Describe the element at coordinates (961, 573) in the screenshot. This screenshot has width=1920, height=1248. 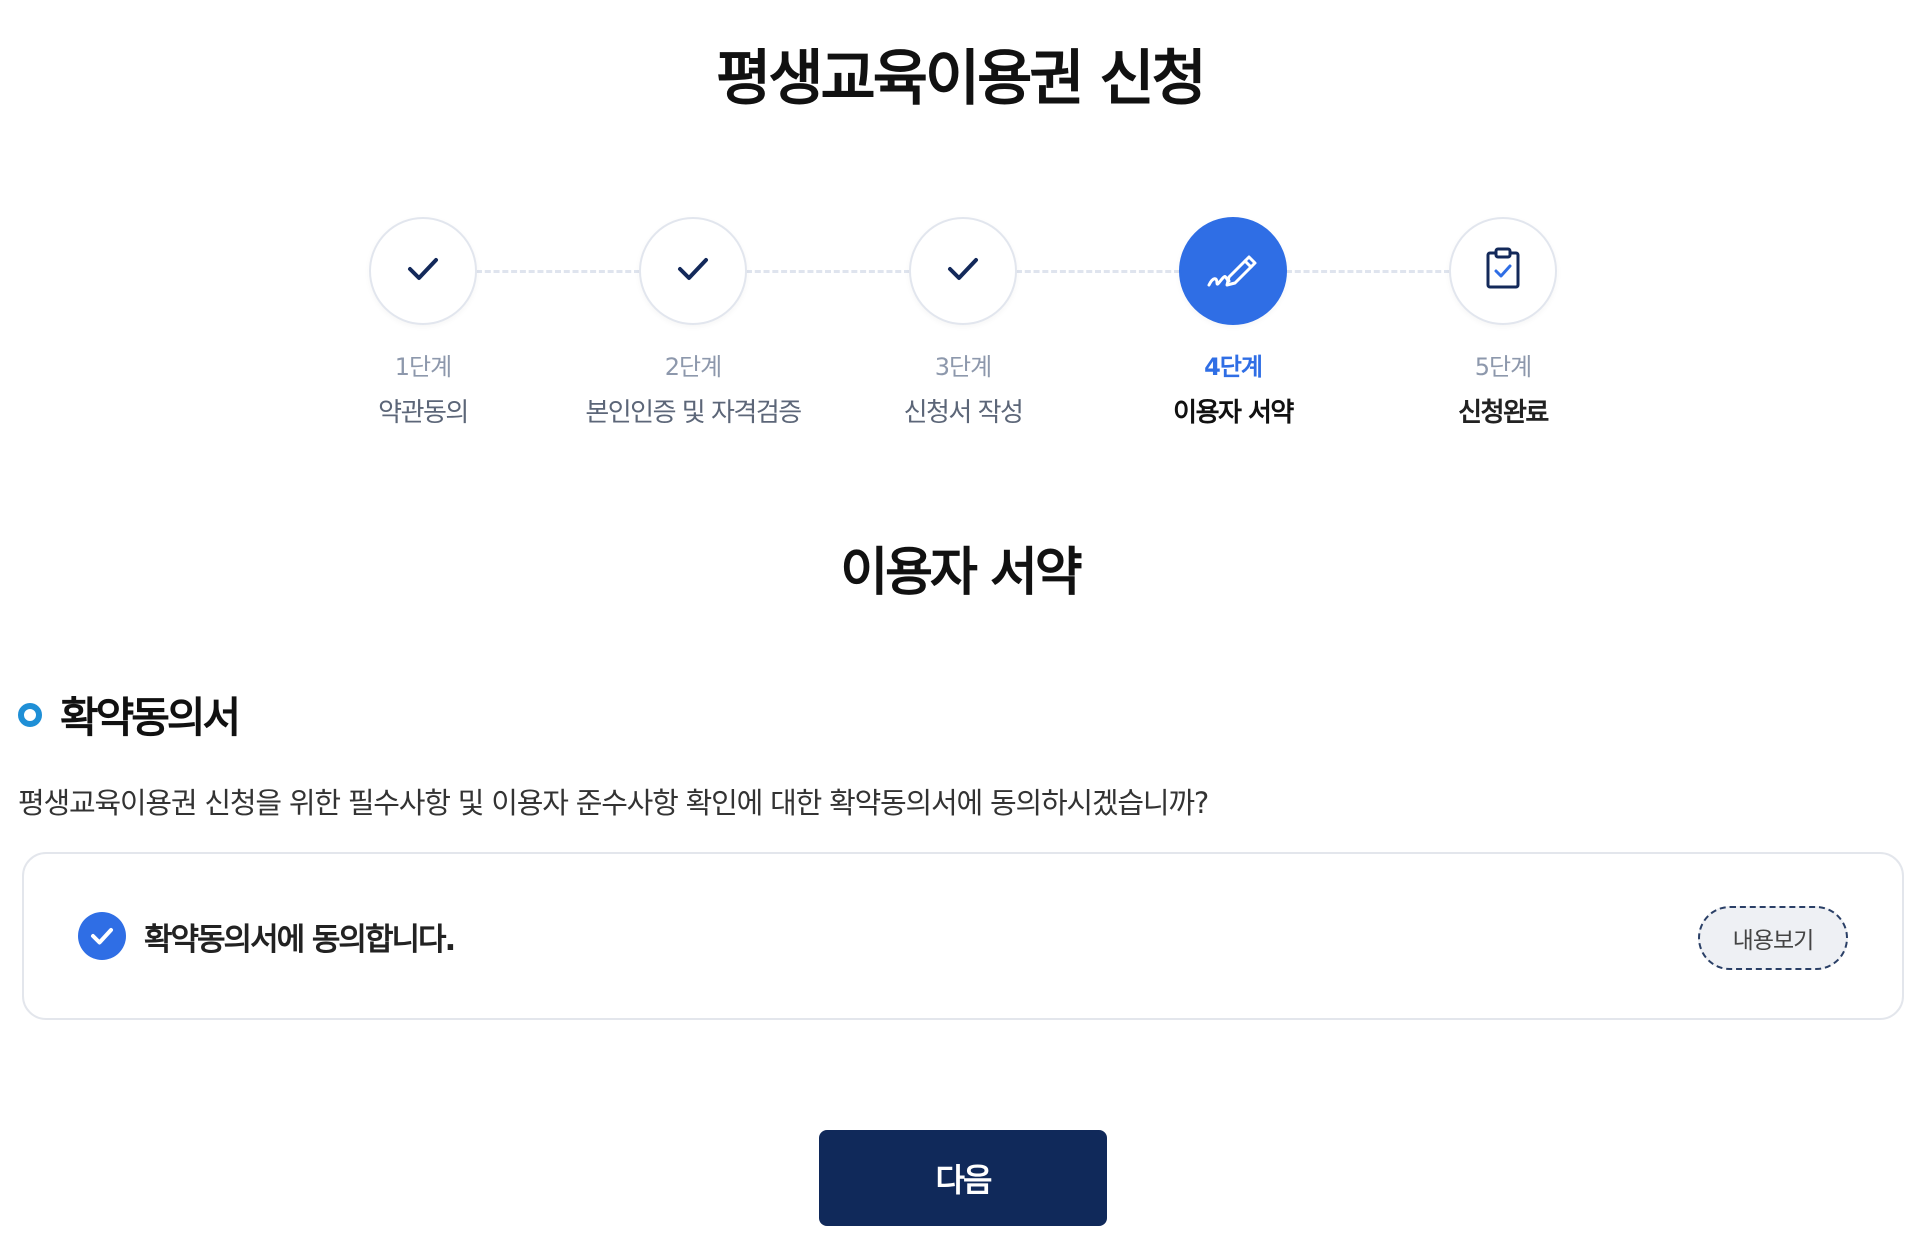
I see `section-title: 이용자 서약` at that location.